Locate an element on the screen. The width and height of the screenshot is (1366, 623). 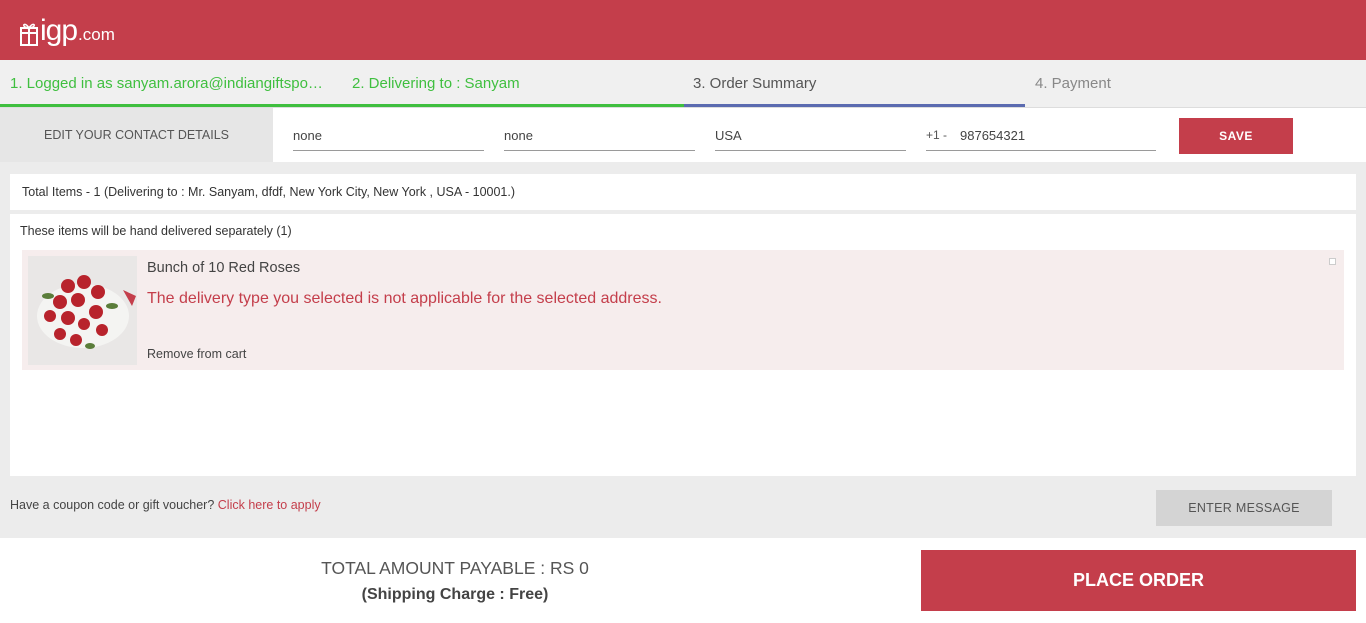
step-payment: 4. Payment is located at coordinates (1073, 83).